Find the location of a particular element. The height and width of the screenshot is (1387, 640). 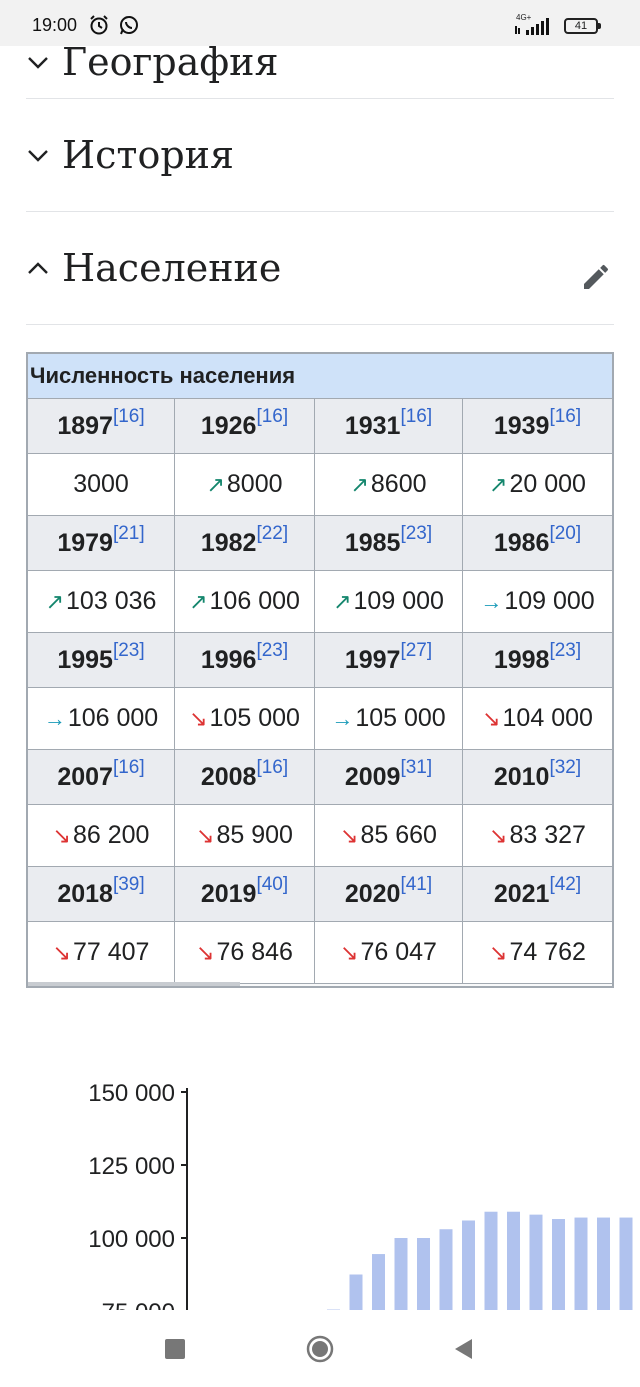

whatsapp-icon is located at coordinates (129, 27).